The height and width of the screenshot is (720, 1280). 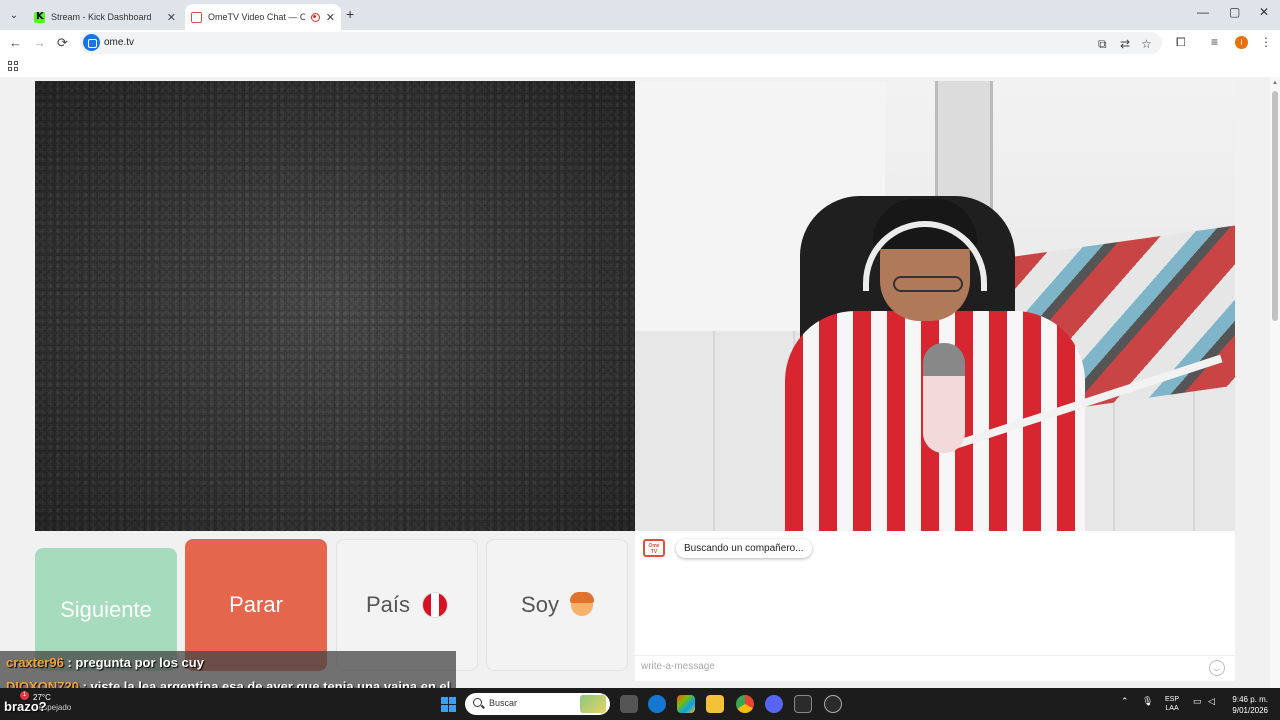 What do you see at coordinates (350, 14) in the screenshot?
I see `new-tab-button: +` at bounding box center [350, 14].